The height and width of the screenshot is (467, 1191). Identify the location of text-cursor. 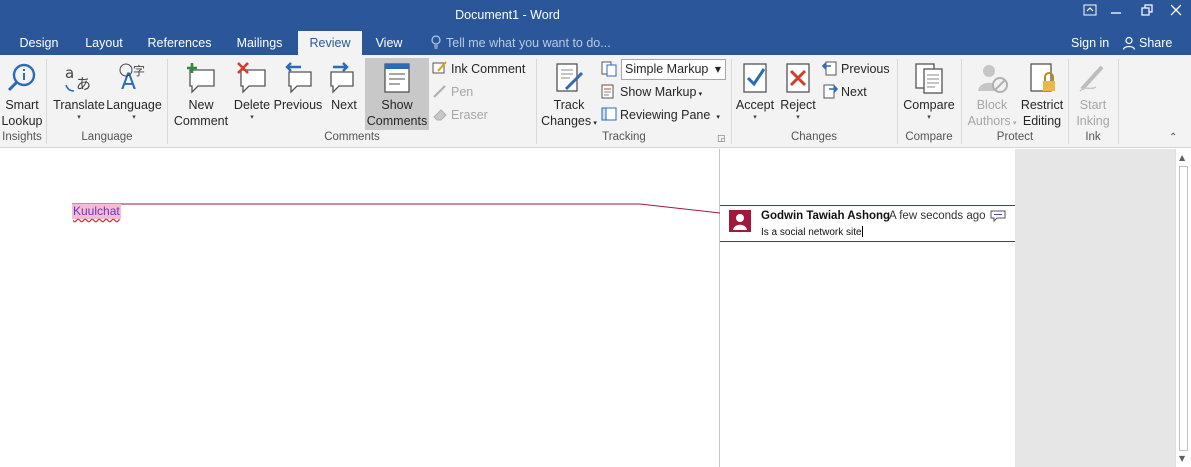
(862, 231).